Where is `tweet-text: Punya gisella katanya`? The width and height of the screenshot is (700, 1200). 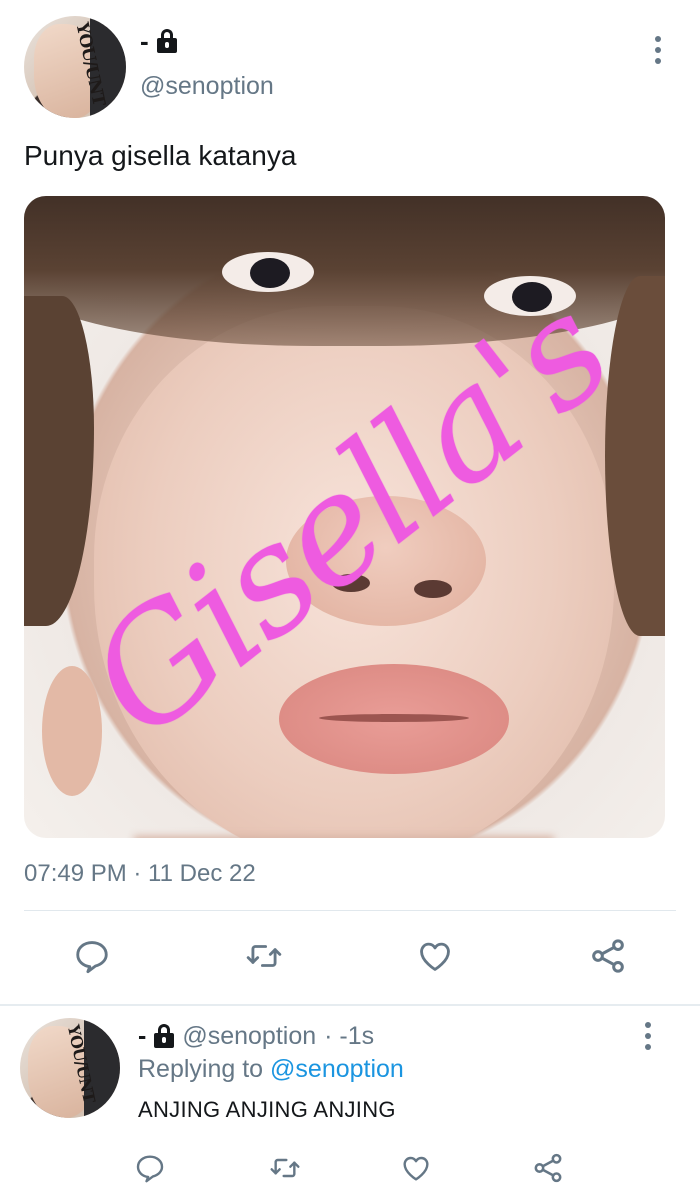 tweet-text: Punya gisella katanya is located at coordinates (160, 155).